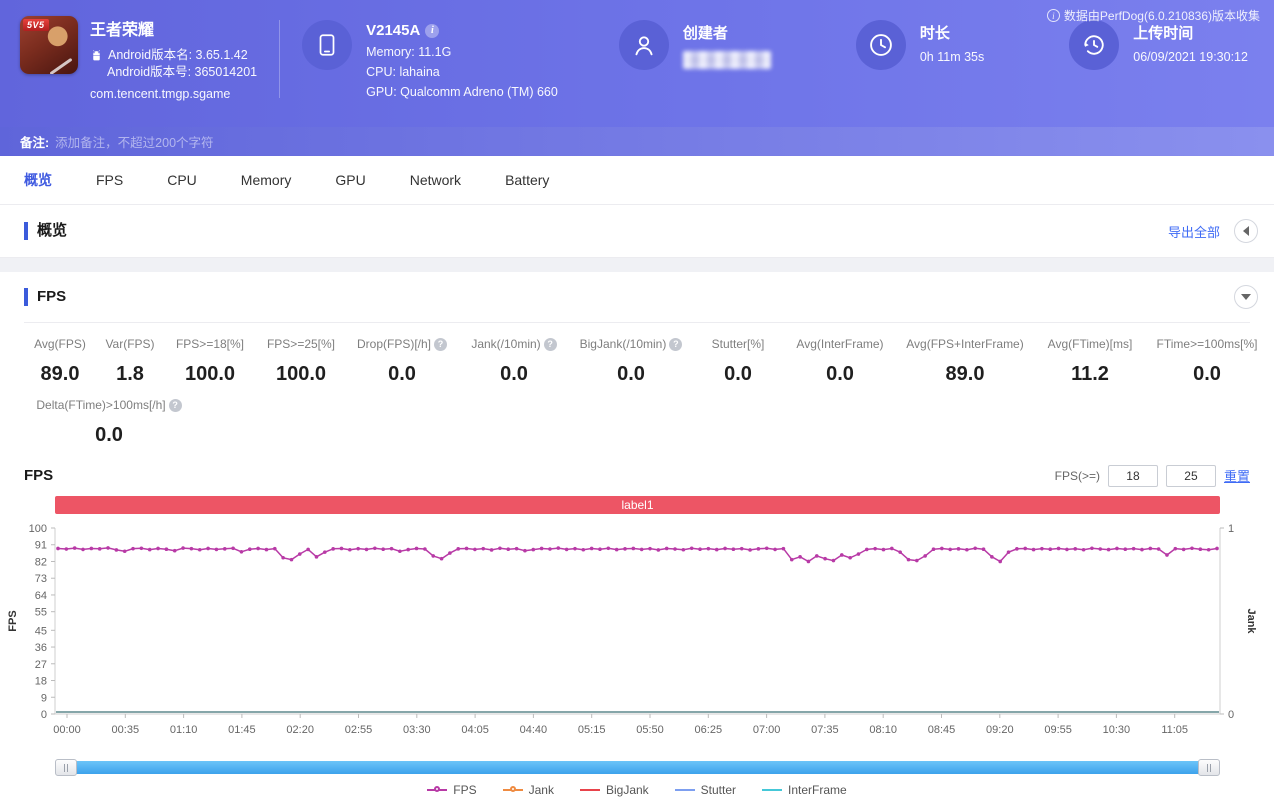 The height and width of the screenshot is (808, 1274). Describe the element at coordinates (130, 361) in the screenshot. I see `stat-r1-1: Var(FPS) 1.8` at that location.